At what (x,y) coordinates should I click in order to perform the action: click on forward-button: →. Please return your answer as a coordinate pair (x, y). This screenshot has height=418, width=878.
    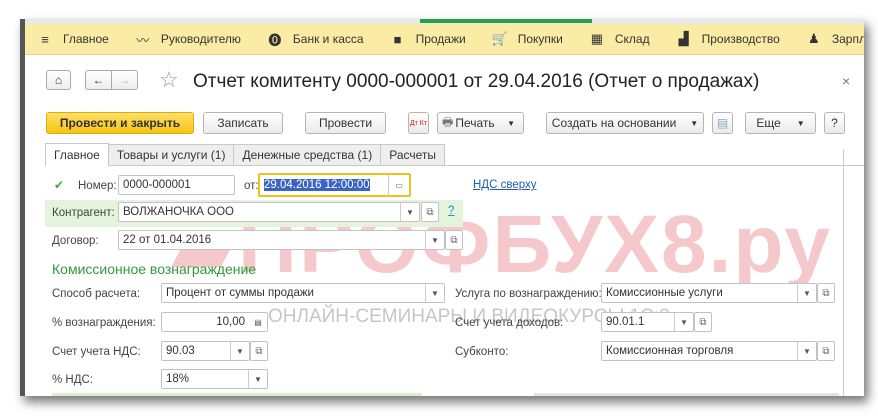
    Looking at the image, I should click on (124, 80).